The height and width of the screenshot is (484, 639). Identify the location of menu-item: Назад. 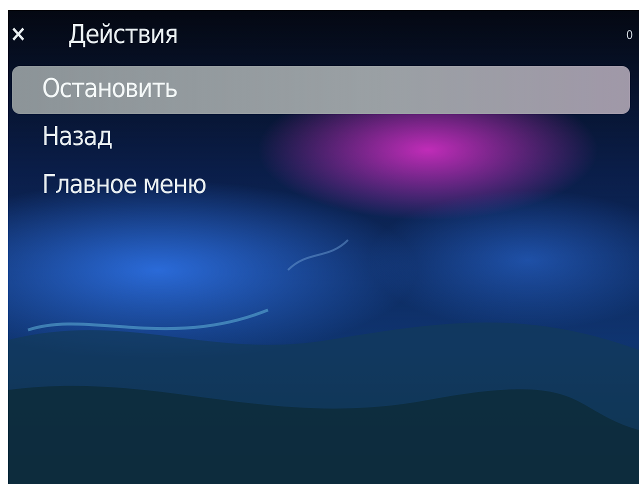
(321, 138).